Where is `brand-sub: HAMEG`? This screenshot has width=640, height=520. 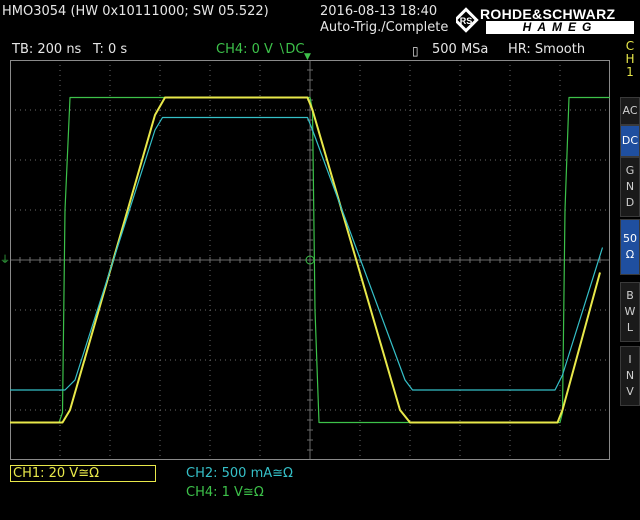 brand-sub: HAMEG is located at coordinates (560, 27).